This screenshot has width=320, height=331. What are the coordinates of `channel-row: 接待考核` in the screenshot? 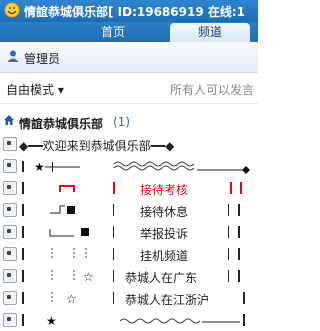 It's located at (129, 188).